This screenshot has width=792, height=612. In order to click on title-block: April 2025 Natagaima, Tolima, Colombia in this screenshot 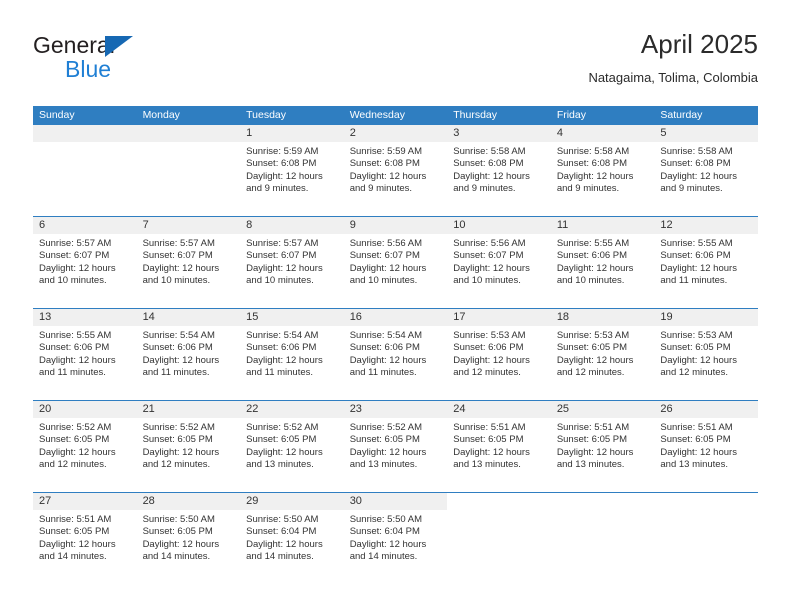, I will do `click(673, 58)`.